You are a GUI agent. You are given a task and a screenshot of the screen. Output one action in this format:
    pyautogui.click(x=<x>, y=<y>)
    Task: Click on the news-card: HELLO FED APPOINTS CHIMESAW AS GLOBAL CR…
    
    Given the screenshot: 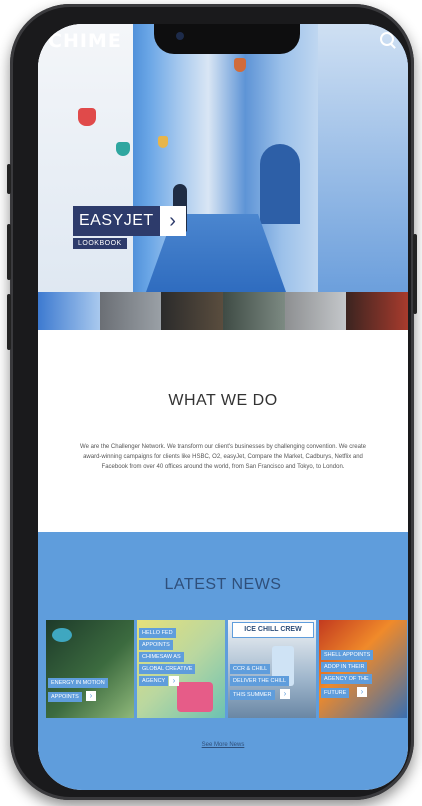 What is the action you would take?
    pyautogui.click(x=181, y=669)
    